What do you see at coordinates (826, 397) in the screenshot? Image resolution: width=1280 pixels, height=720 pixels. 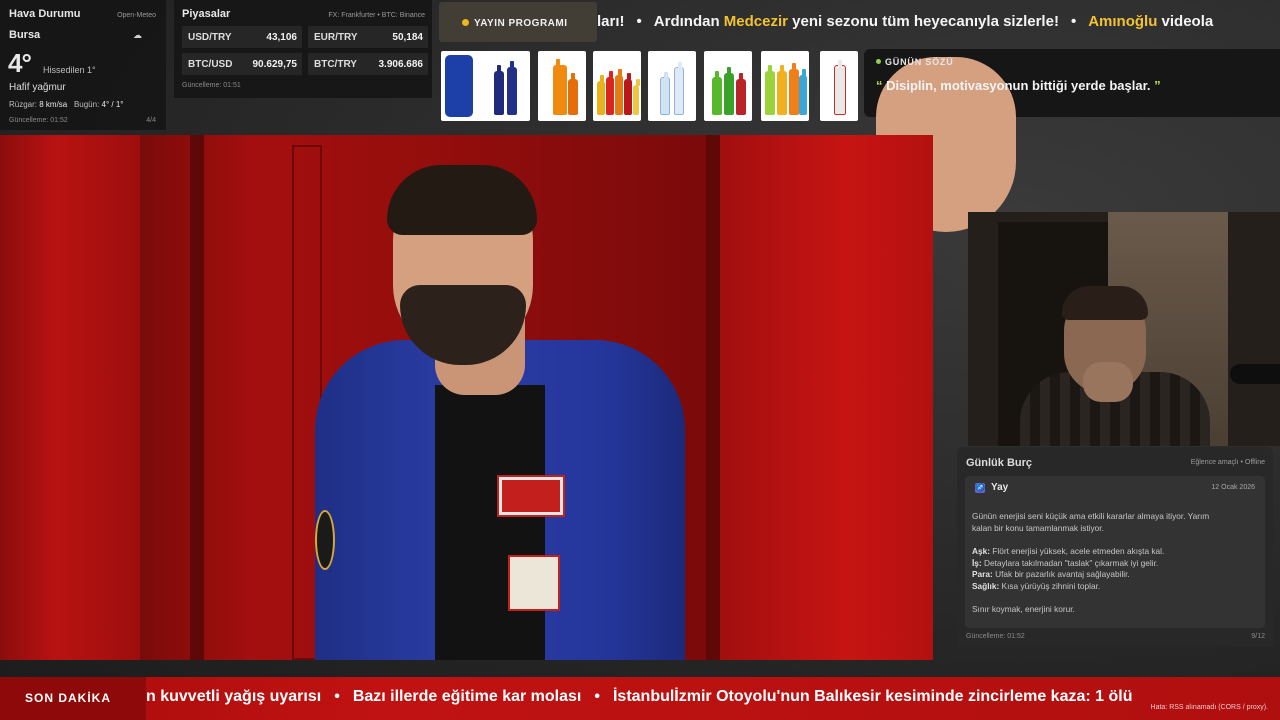 I see `red-door-right` at bounding box center [826, 397].